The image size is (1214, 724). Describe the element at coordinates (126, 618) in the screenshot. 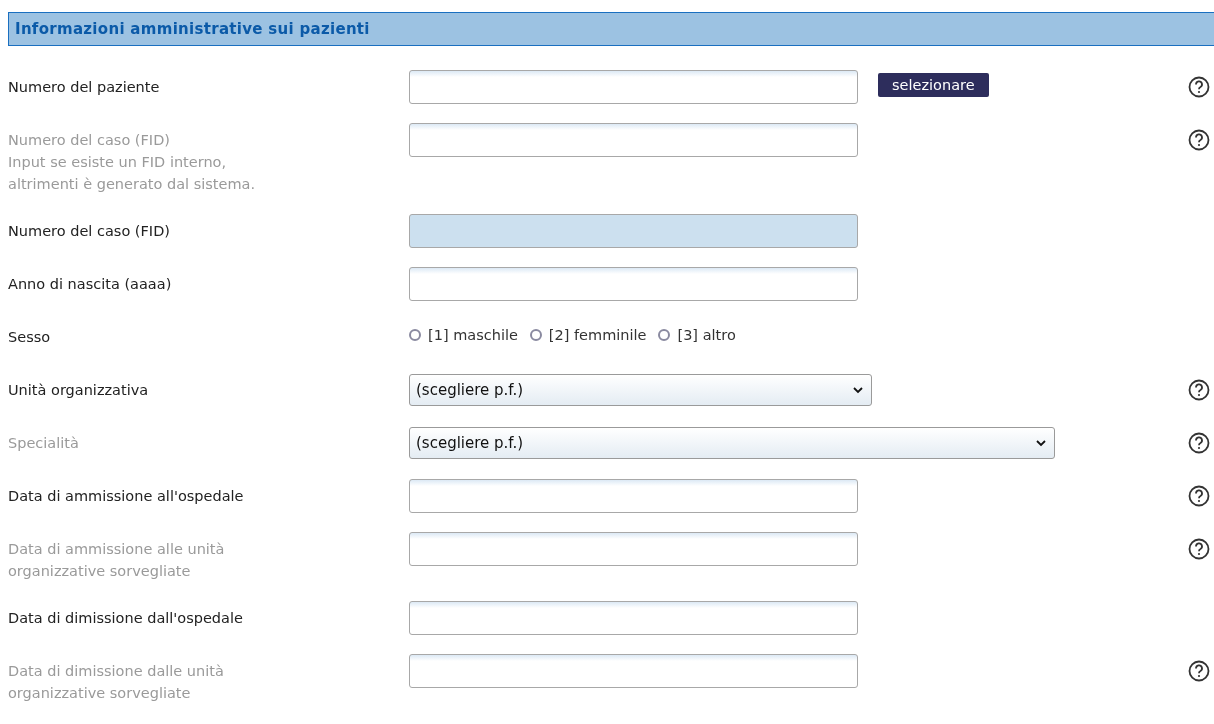

I see `field-label: Data di dimissione dall'ospedale` at that location.